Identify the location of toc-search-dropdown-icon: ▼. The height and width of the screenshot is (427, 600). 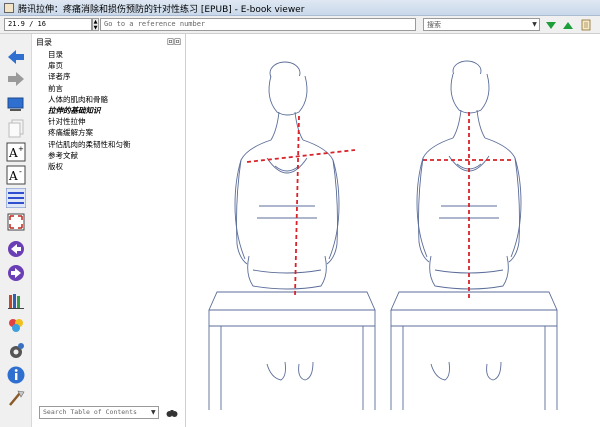
(153, 412).